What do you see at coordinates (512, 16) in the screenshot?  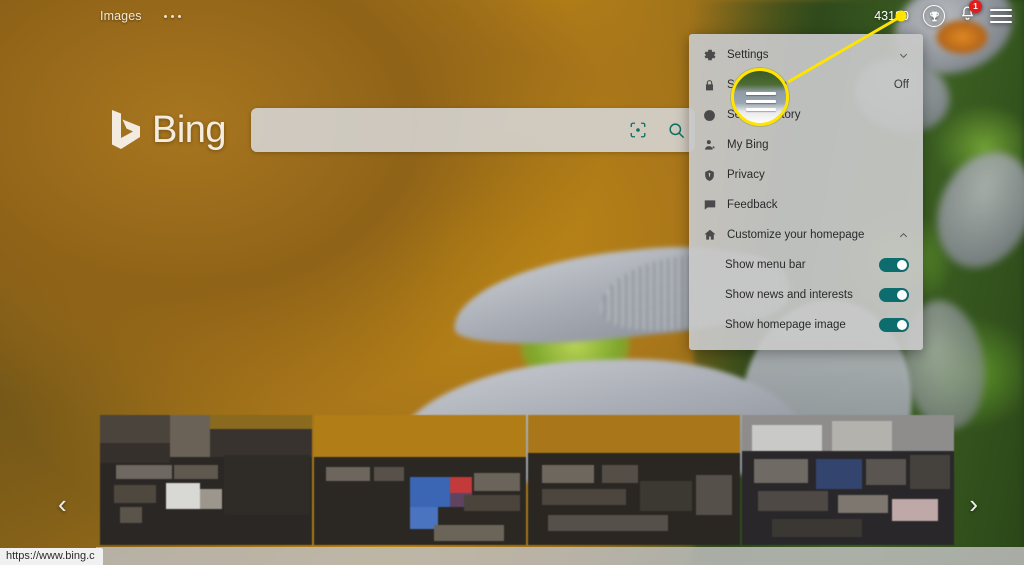 I see `top-navigation-bar: Images 43180 1` at bounding box center [512, 16].